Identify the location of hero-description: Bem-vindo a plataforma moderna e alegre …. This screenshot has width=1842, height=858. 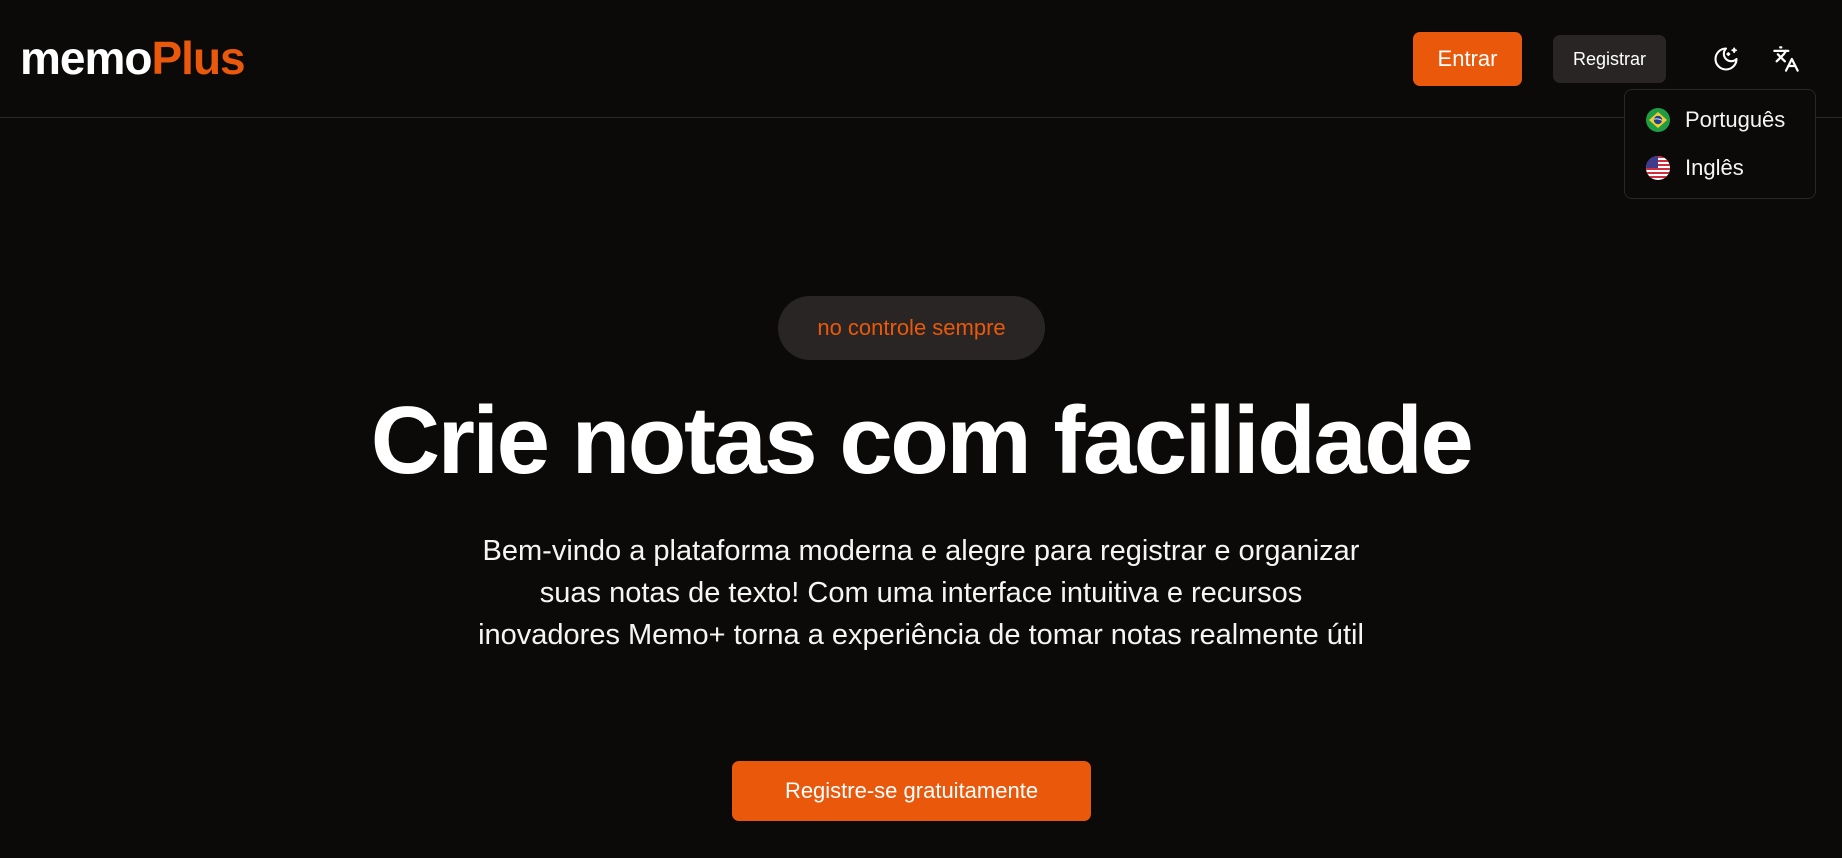
(921, 593).